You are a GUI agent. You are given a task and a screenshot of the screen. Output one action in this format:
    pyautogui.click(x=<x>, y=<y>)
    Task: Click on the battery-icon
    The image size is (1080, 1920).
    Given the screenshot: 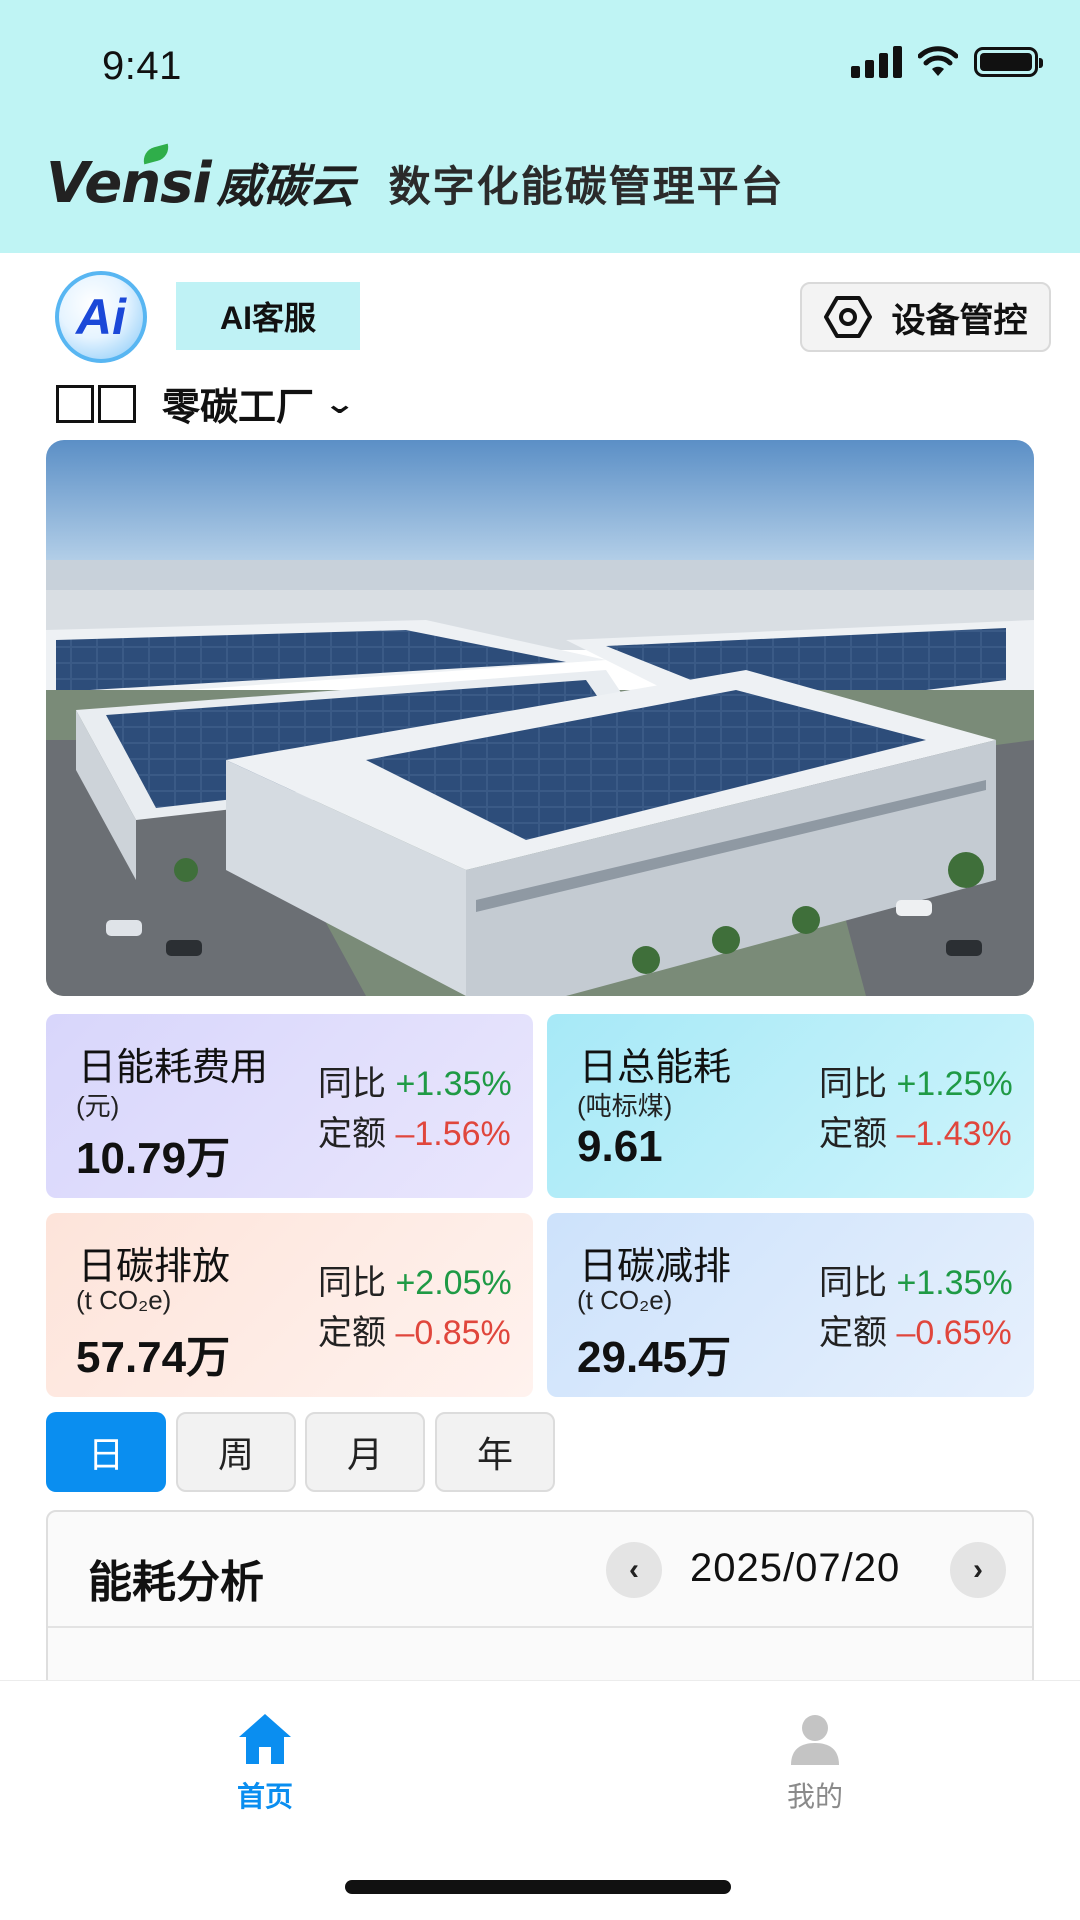 What is the action you would take?
    pyautogui.click(x=1008, y=62)
    